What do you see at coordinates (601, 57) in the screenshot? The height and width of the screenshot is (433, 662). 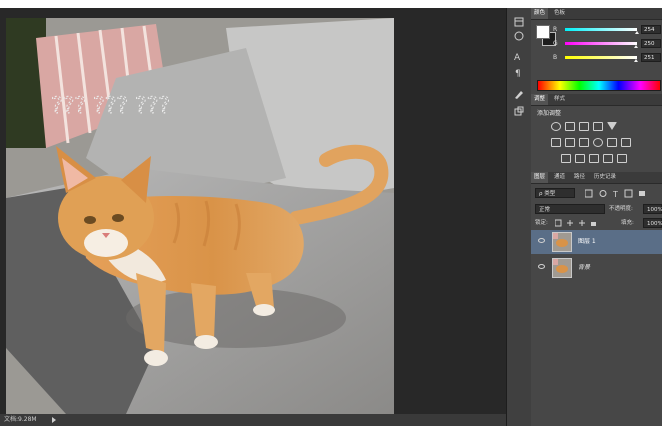 I see `blue-slider-track` at bounding box center [601, 57].